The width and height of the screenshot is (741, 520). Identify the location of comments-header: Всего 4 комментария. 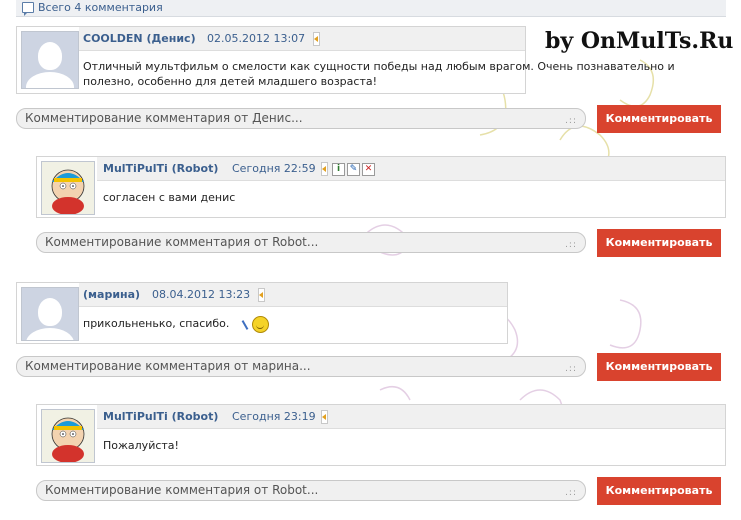
(371, 8).